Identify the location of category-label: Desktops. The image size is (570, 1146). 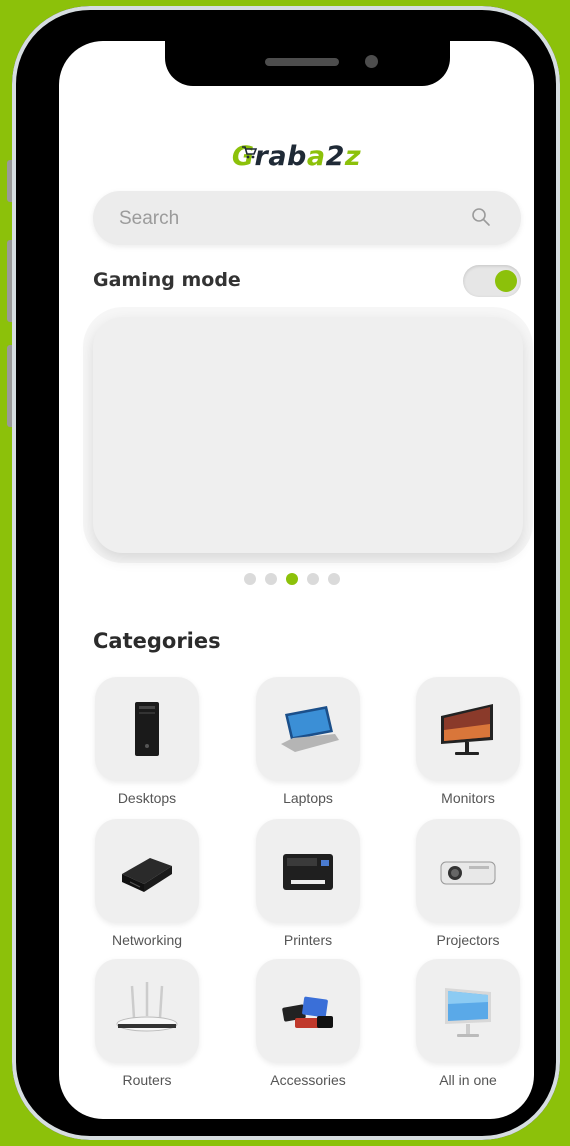
(147, 798).